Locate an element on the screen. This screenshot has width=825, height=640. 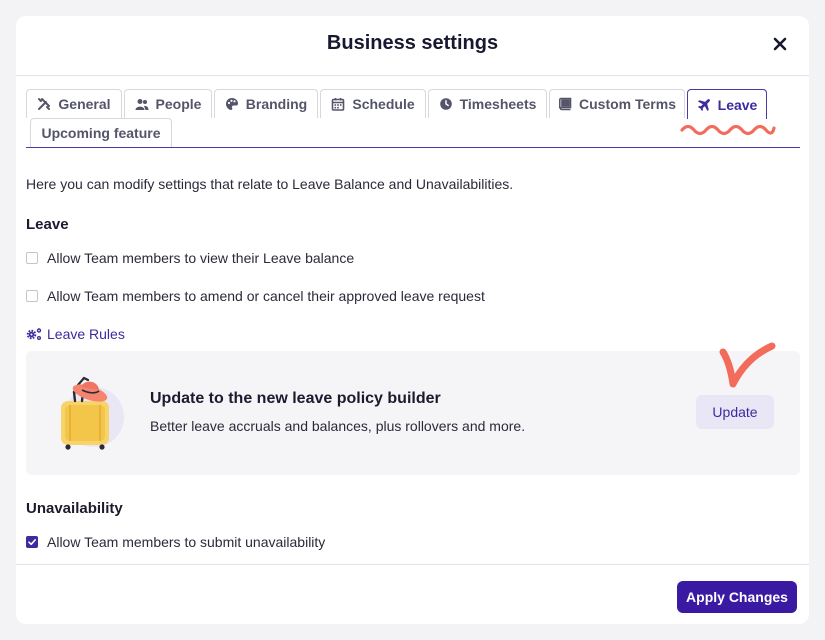
leave-rules-link: Leave Rules is located at coordinates (75, 334).